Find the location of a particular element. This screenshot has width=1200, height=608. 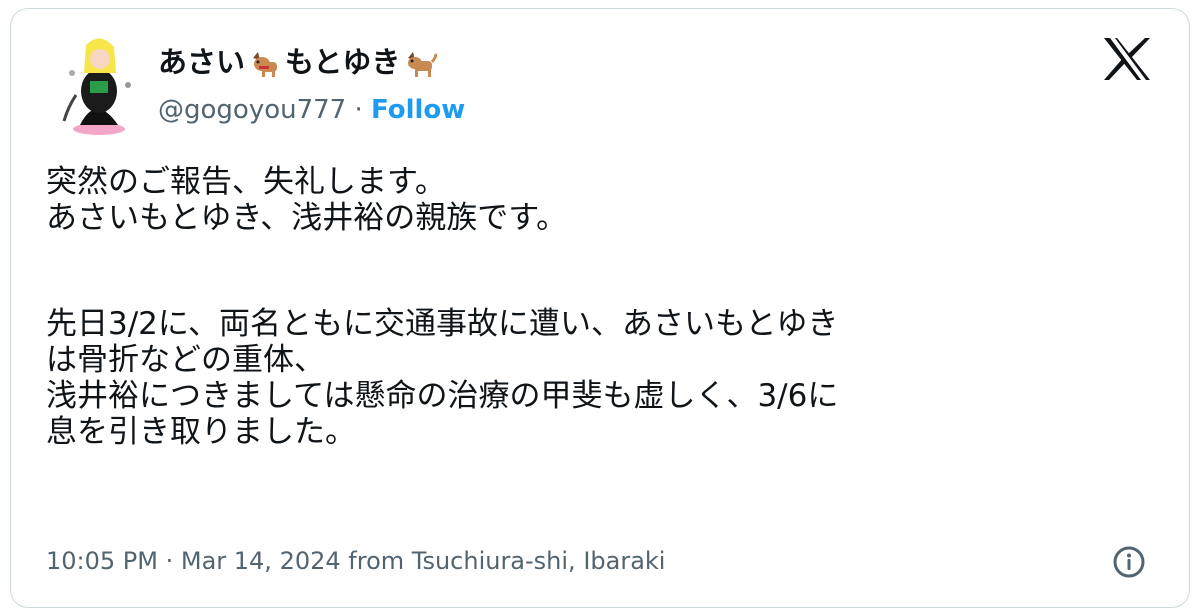

tweet-line: は骨折などの重体、 is located at coordinates (185, 360).